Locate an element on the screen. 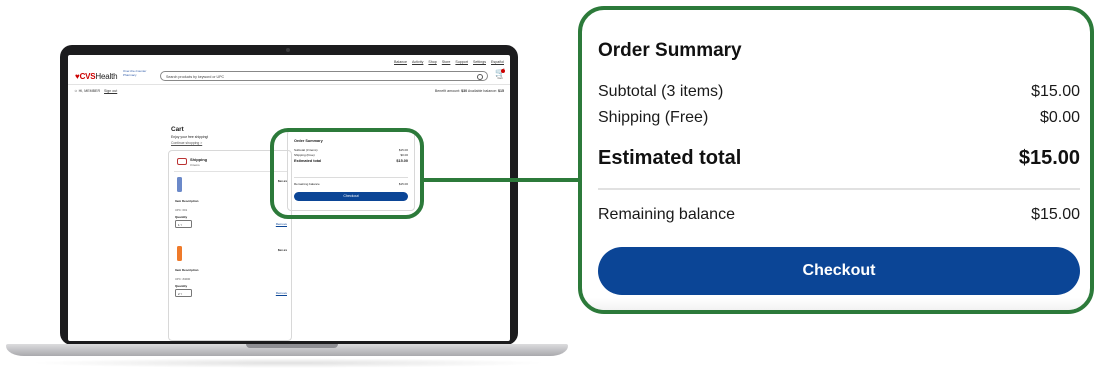 The image size is (1098, 378). divider is located at coordinates (839, 189).